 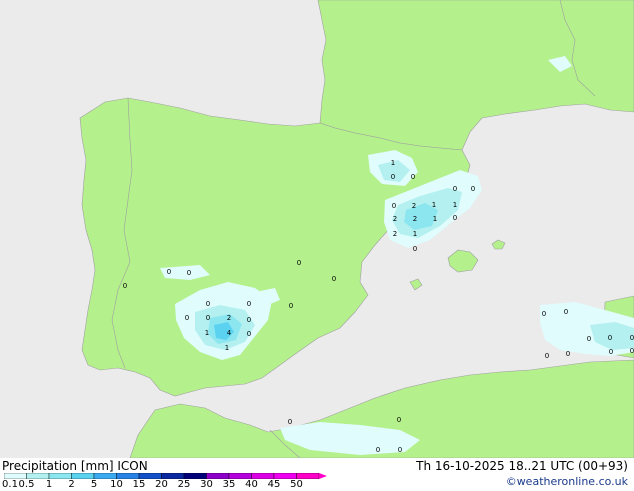 What do you see at coordinates (94, 484) in the screenshot?
I see `scale-tick-label: 5` at bounding box center [94, 484].